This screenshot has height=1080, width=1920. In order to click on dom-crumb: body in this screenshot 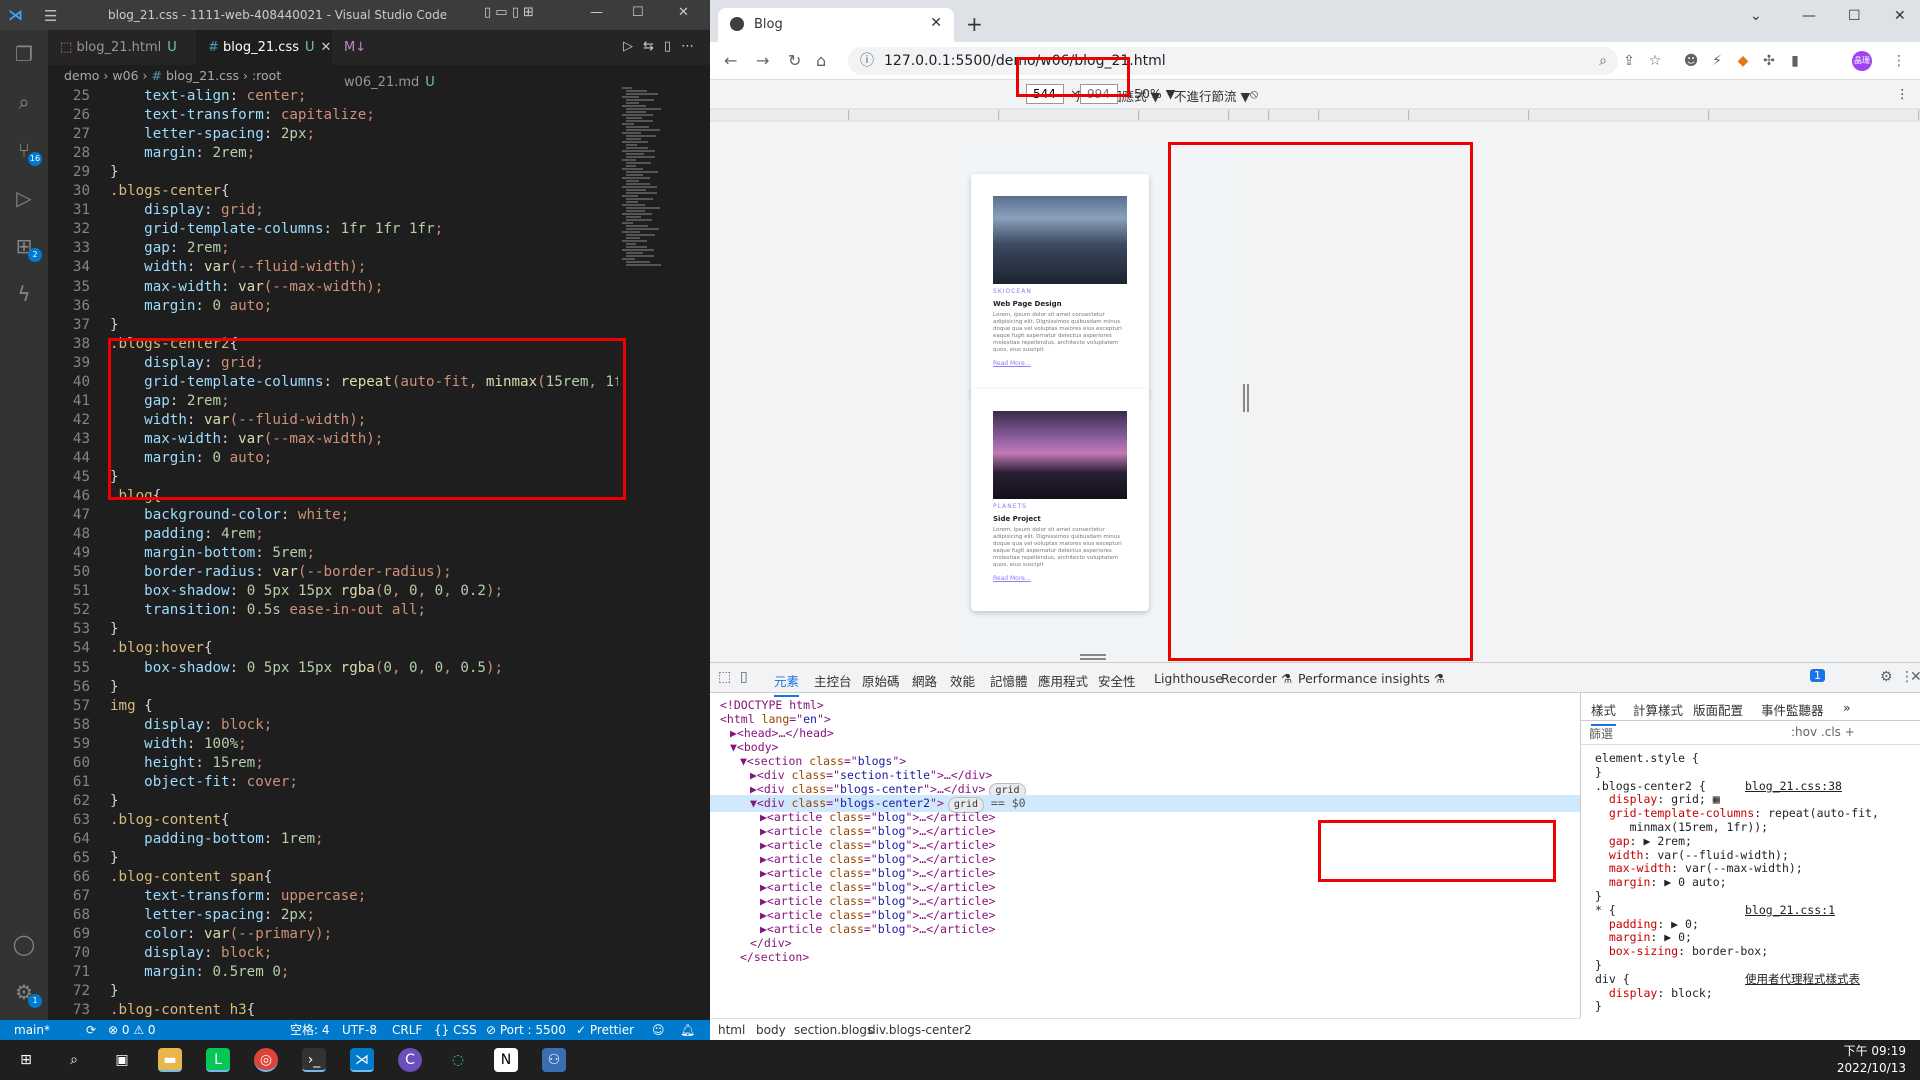, I will do `click(771, 1030)`.